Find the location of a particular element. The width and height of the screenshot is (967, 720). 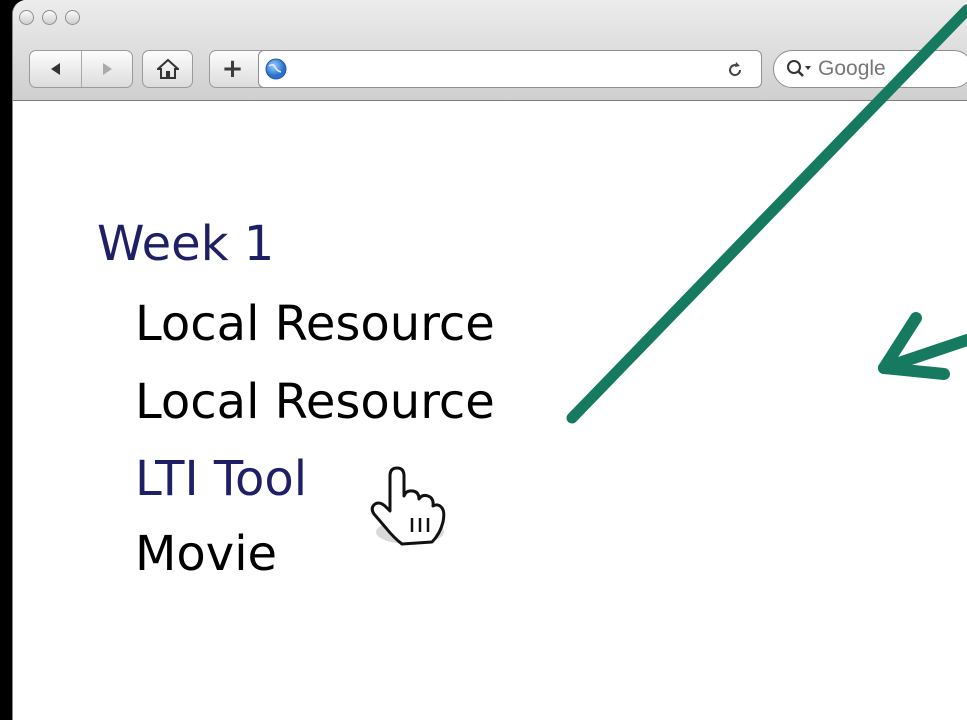

hand-pointer-cursor is located at coordinates (408, 506).